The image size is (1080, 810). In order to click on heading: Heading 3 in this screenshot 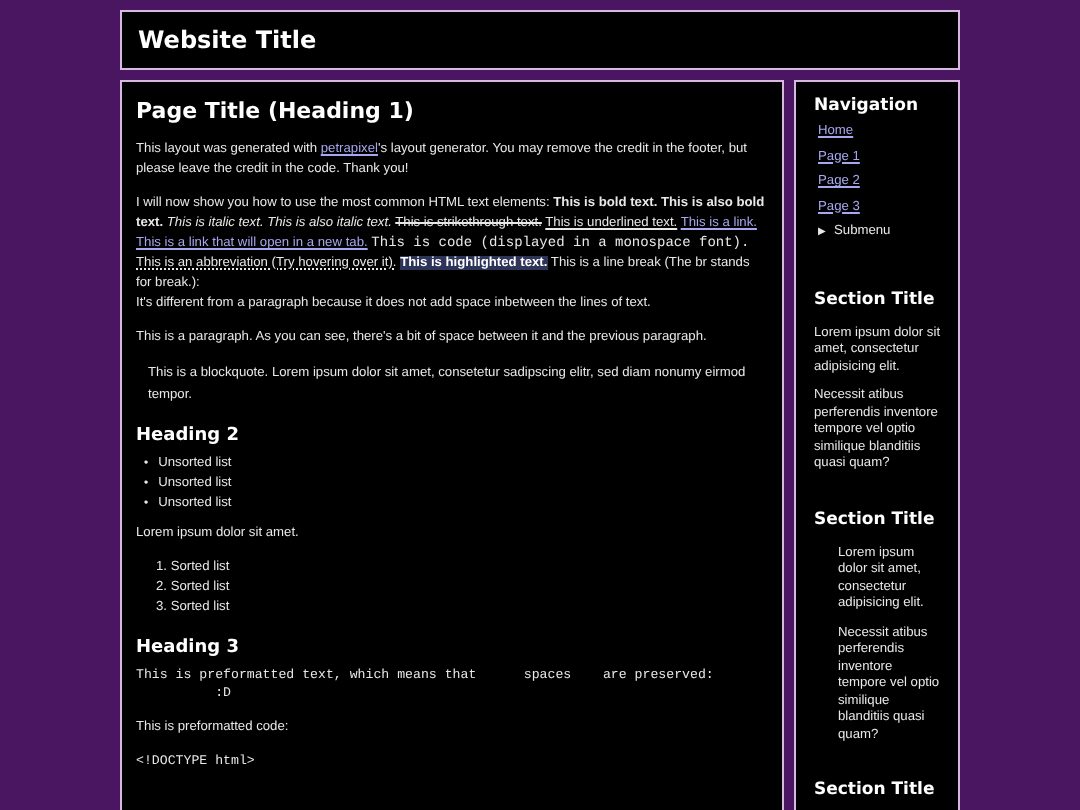, I will do `click(188, 648)`.